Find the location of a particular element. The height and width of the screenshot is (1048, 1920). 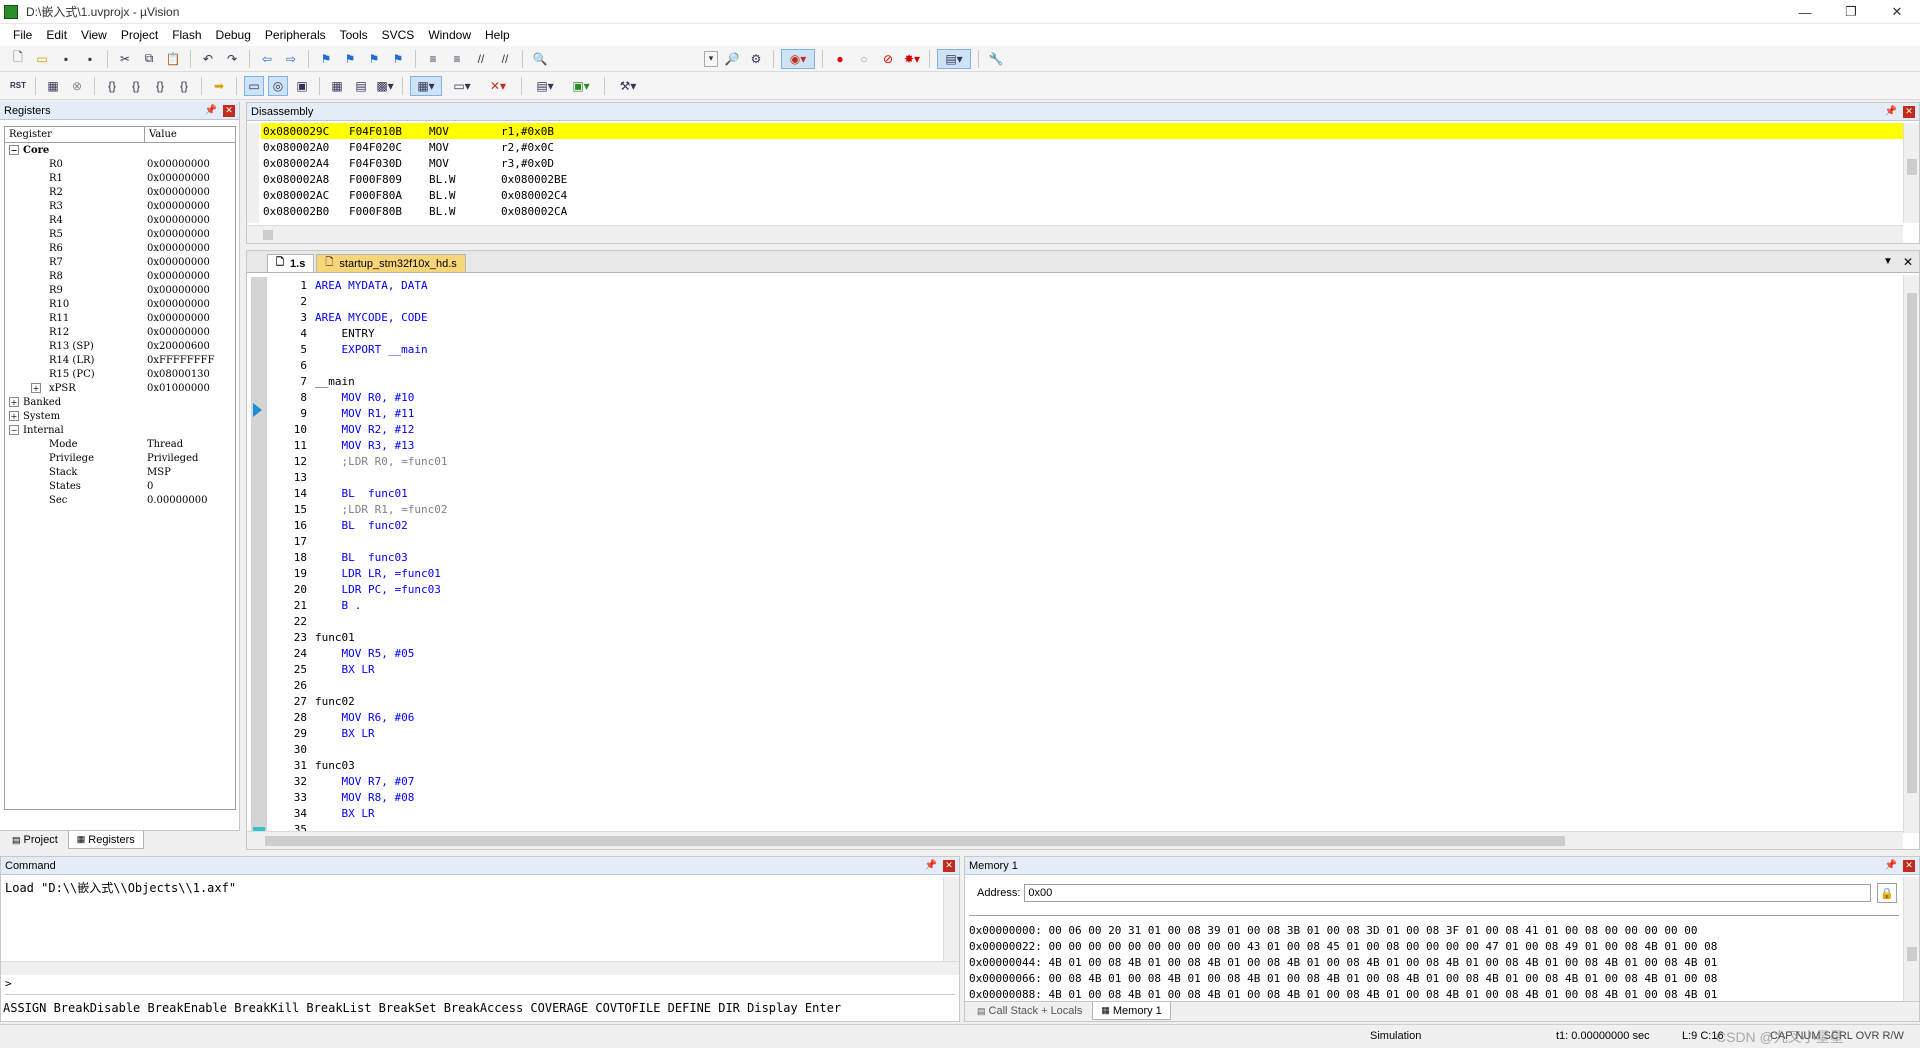

register-row: R8 0x00000000 is located at coordinates (120, 276).